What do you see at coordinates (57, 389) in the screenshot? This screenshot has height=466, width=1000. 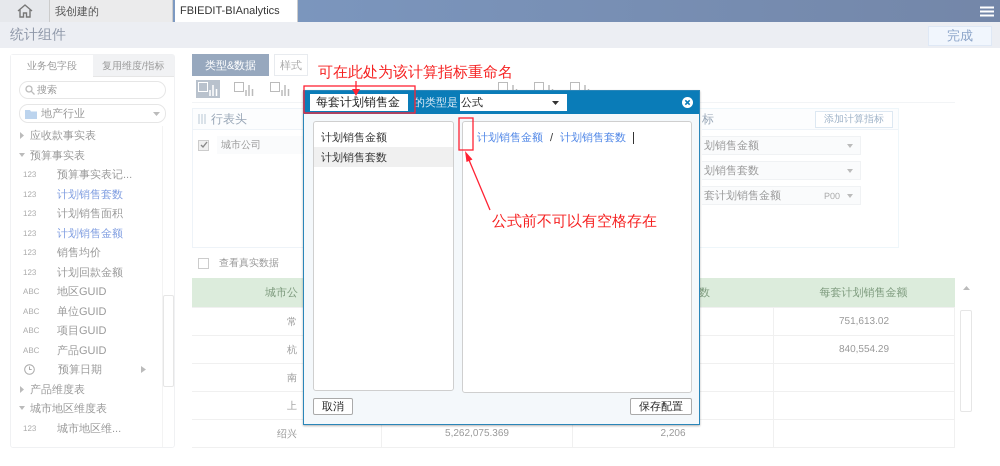 I see `table-name: 产品维度表` at bounding box center [57, 389].